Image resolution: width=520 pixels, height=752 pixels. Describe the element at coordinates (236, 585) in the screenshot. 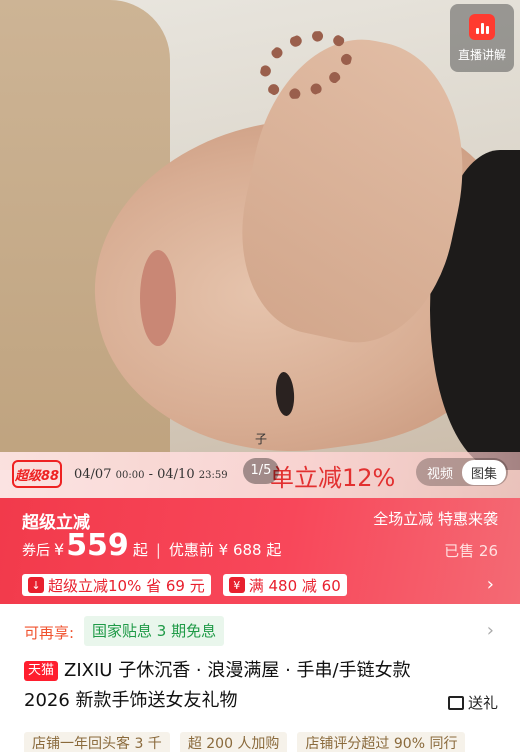

I see `yen-icon: ¥` at that location.